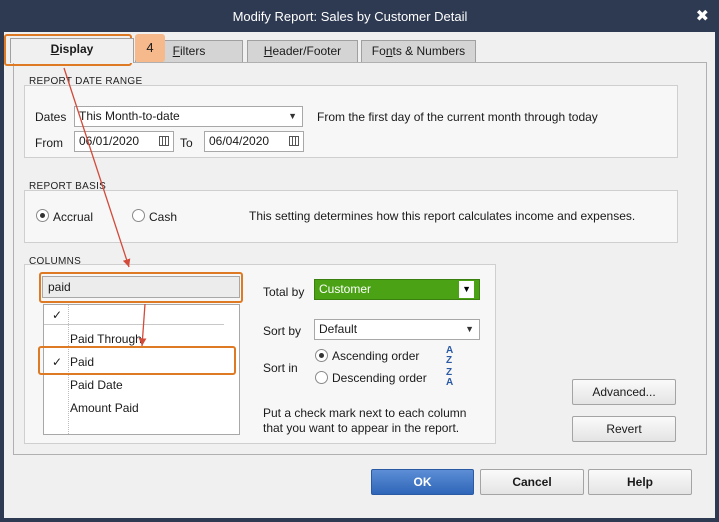 The height and width of the screenshot is (522, 719). Describe the element at coordinates (188, 116) in the screenshot. I see `dates-dropdown: This Month-to-date ▼` at that location.